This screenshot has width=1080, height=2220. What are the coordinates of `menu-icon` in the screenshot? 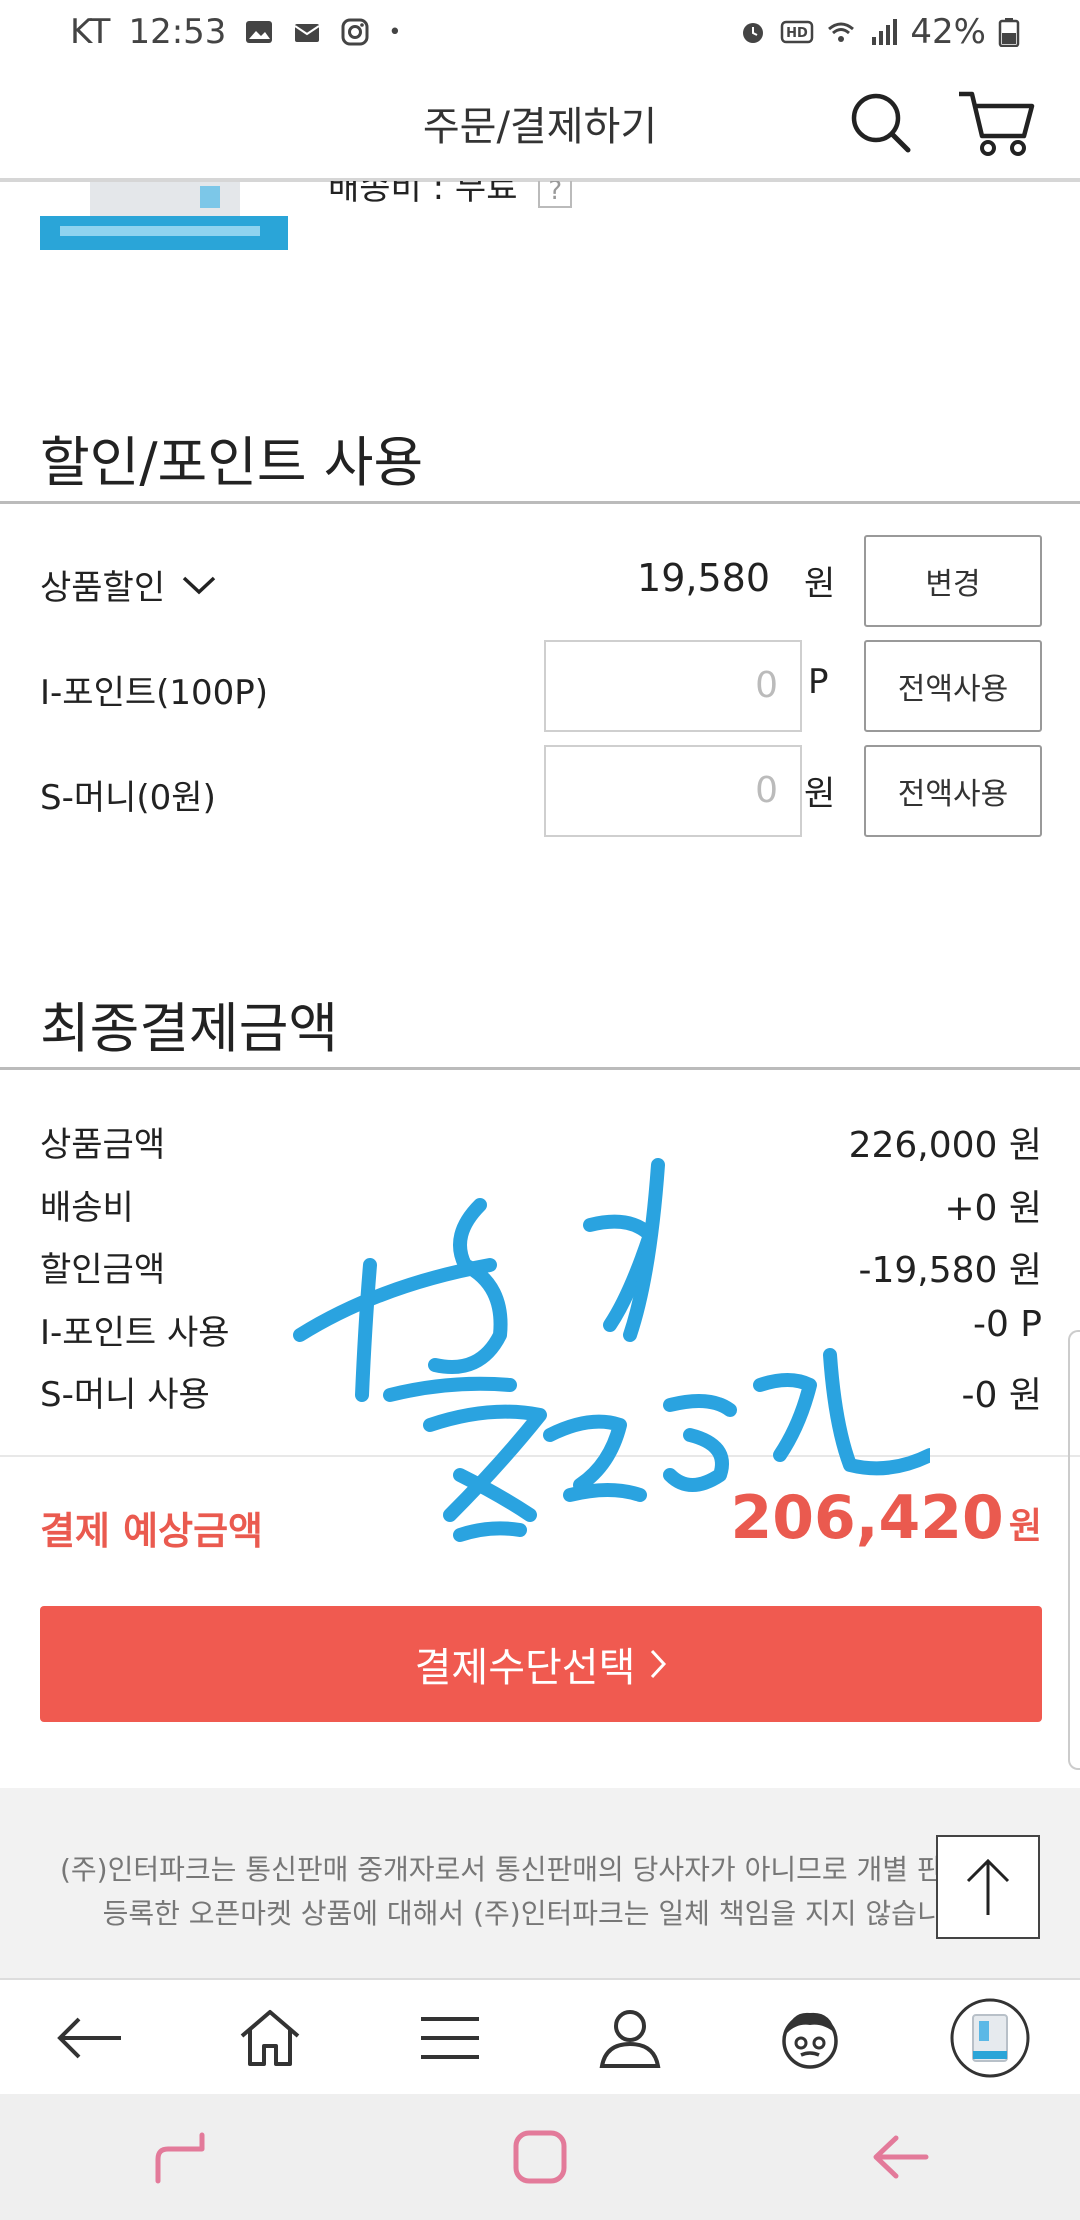 It's located at (450, 2038).